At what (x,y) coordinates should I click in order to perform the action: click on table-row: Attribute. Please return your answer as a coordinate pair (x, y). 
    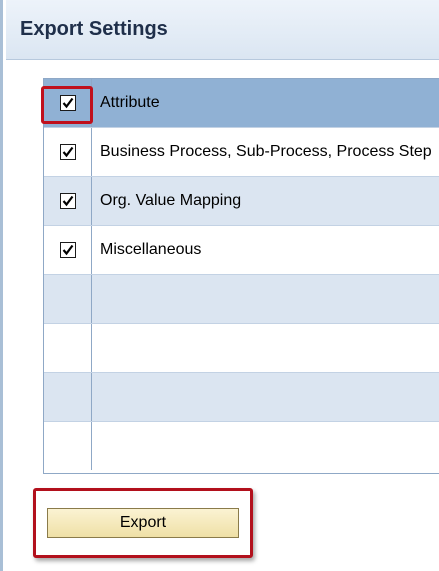
    Looking at the image, I should click on (241, 103).